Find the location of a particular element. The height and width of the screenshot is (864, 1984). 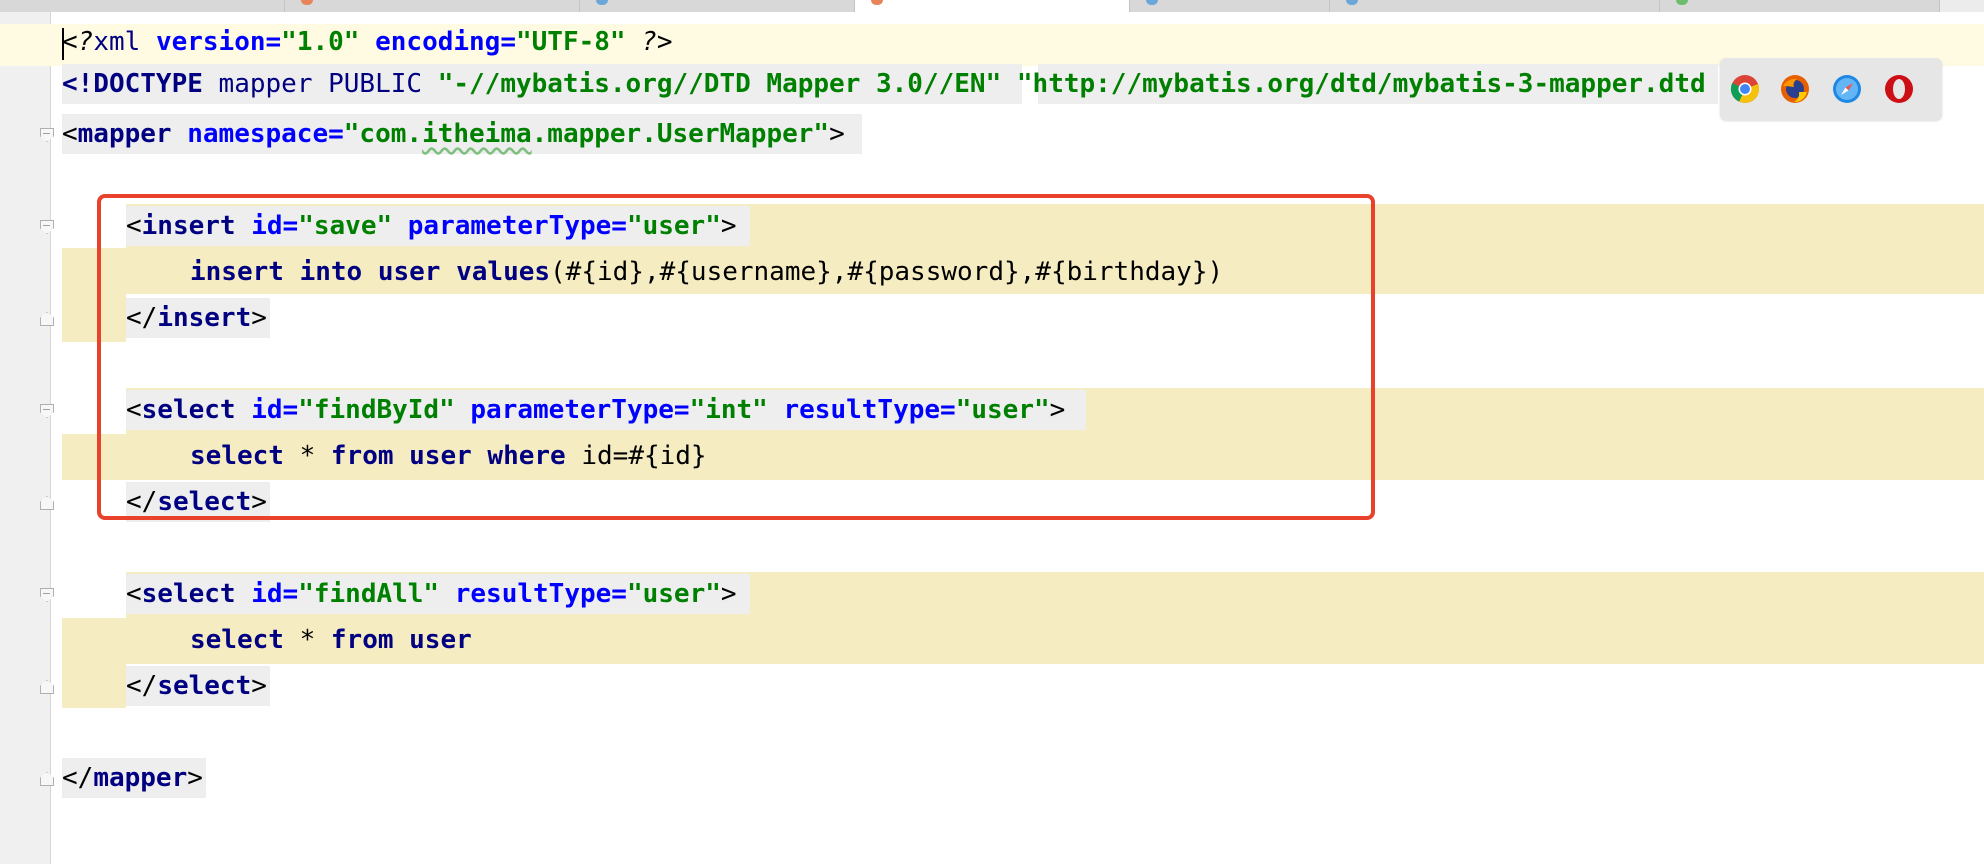

attr-value: "user" is located at coordinates (673, 594).